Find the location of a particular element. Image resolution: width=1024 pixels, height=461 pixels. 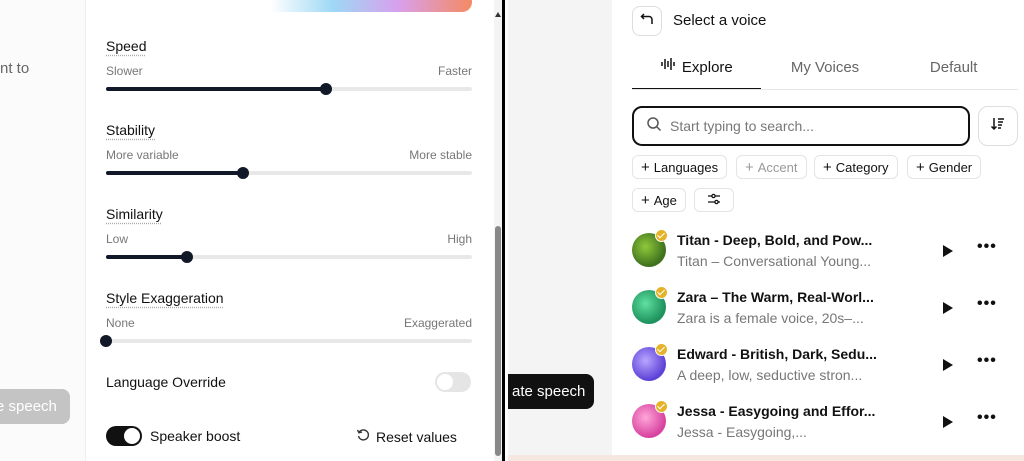

generate-speech-button: ate speech is located at coordinates (551, 391).